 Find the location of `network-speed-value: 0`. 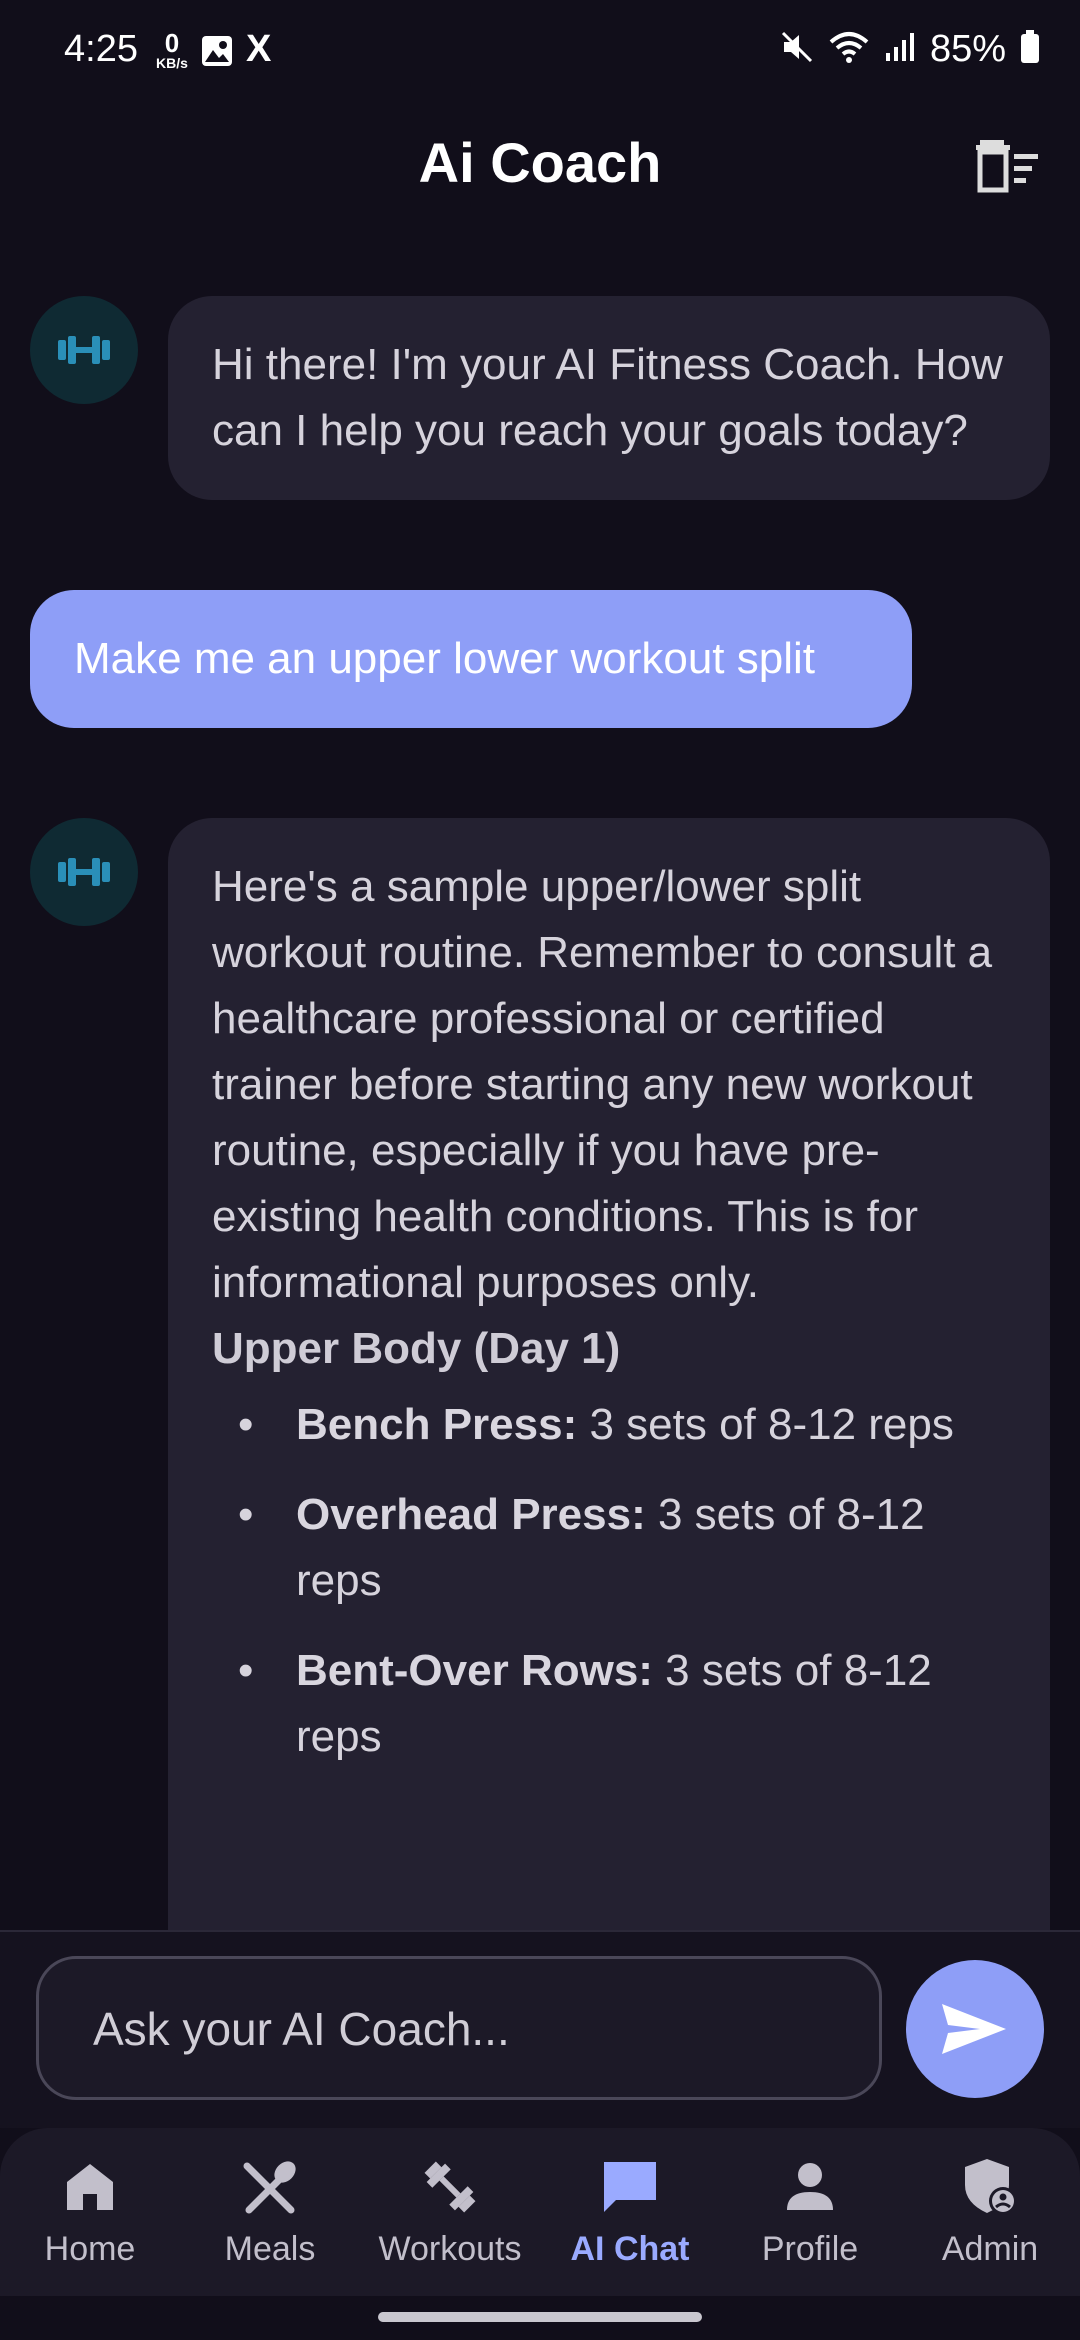

network-speed-value: 0 is located at coordinates (172, 43).